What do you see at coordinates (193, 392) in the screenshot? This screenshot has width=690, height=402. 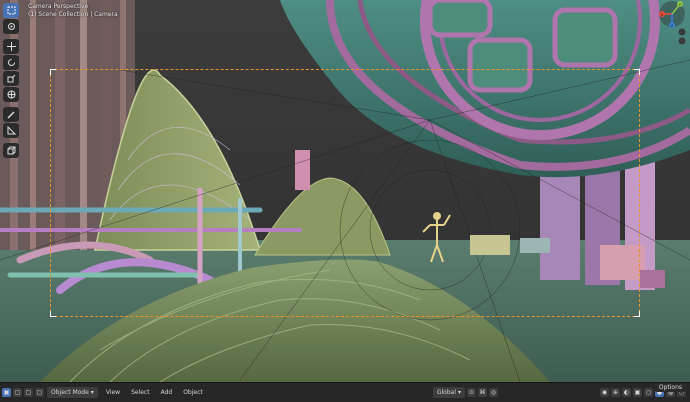 I see `menu-object: Object` at bounding box center [193, 392].